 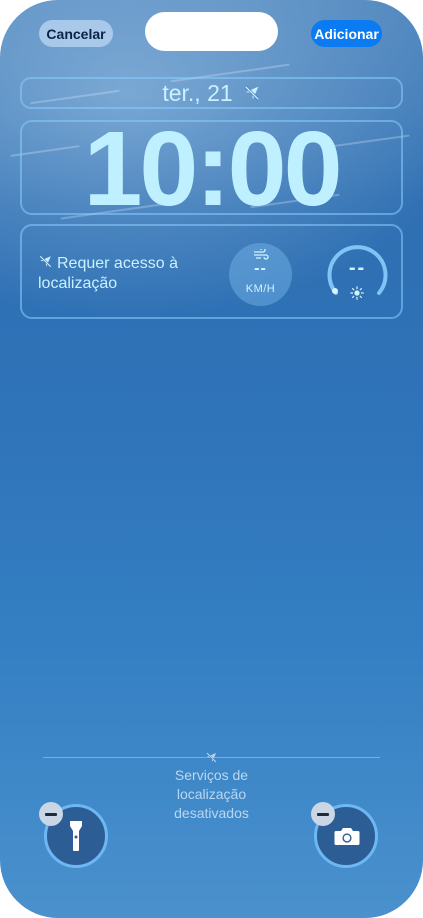 I want to click on widgets-slot: Requer acesso à localização -- KM/H --, so click(x=211, y=271).